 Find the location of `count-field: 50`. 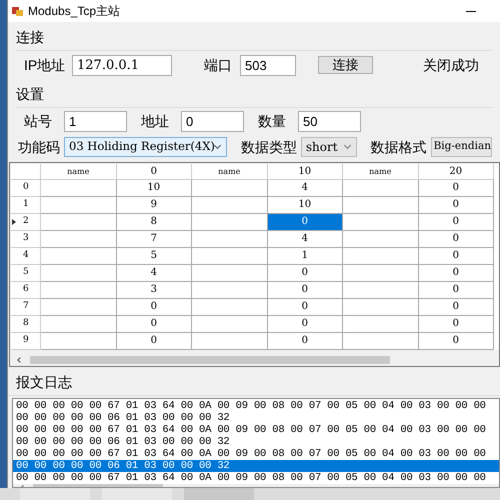

count-field: 50 is located at coordinates (329, 121).